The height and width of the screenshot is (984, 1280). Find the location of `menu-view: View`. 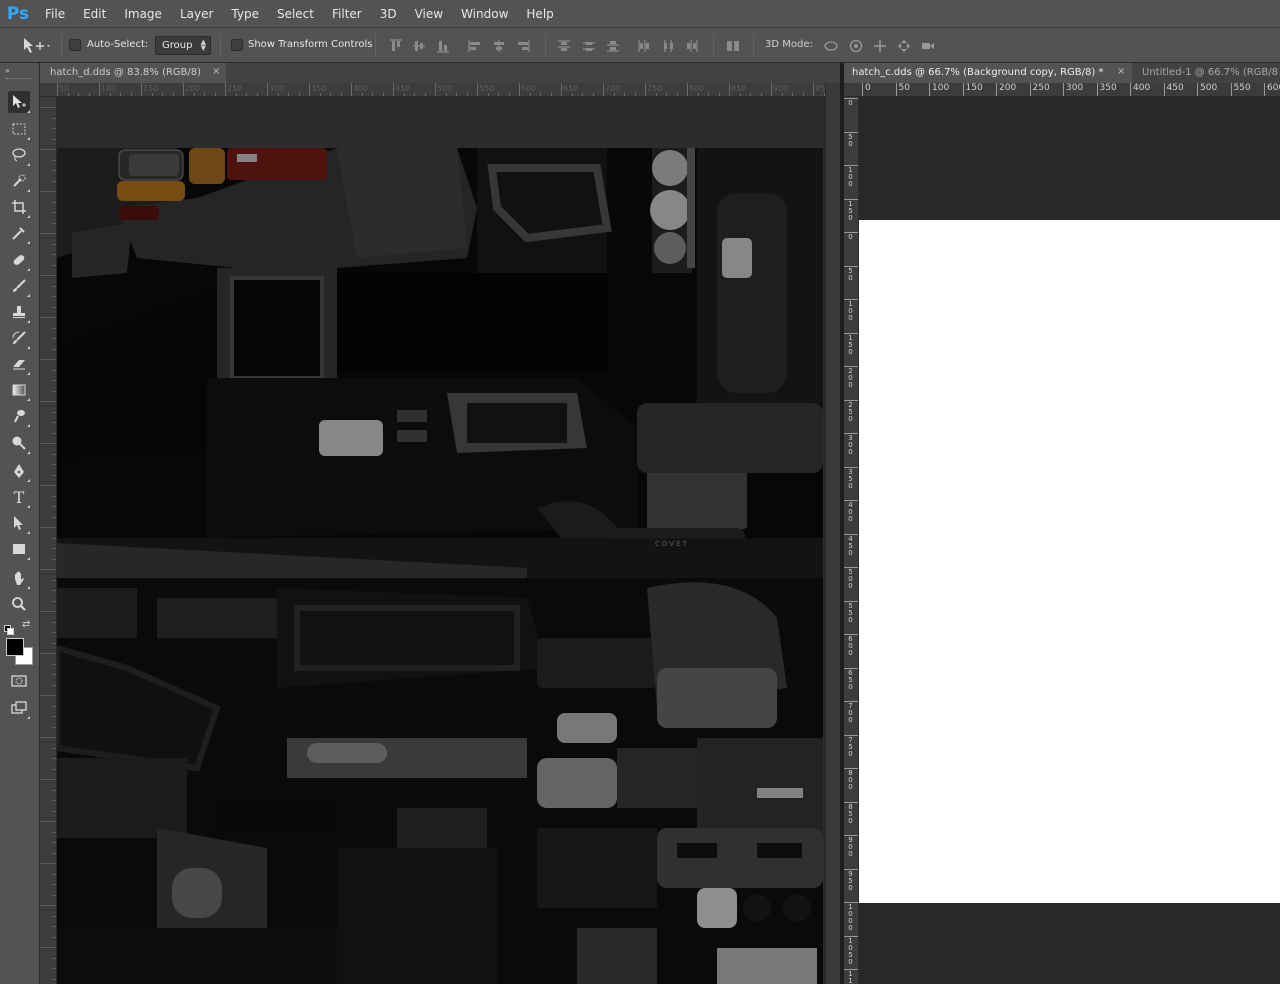

menu-view: View is located at coordinates (429, 14).